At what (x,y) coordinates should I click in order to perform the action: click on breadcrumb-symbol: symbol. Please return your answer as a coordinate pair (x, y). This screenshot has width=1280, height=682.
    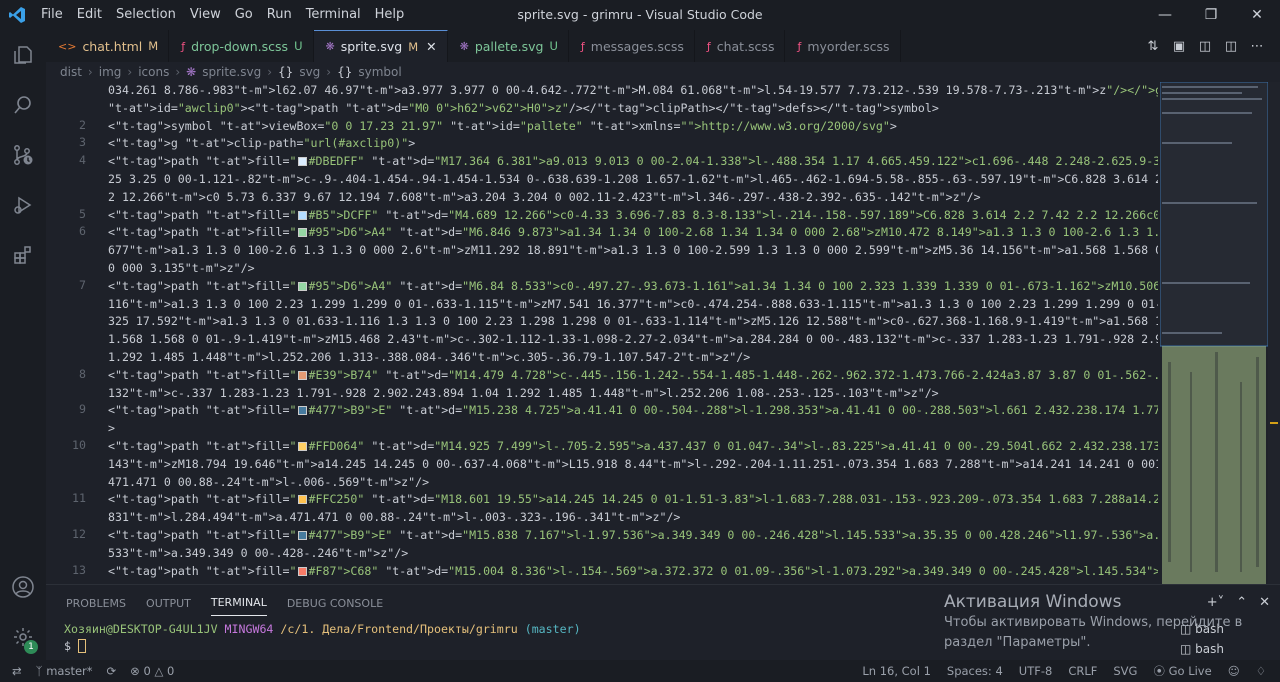
    Looking at the image, I should click on (379, 72).